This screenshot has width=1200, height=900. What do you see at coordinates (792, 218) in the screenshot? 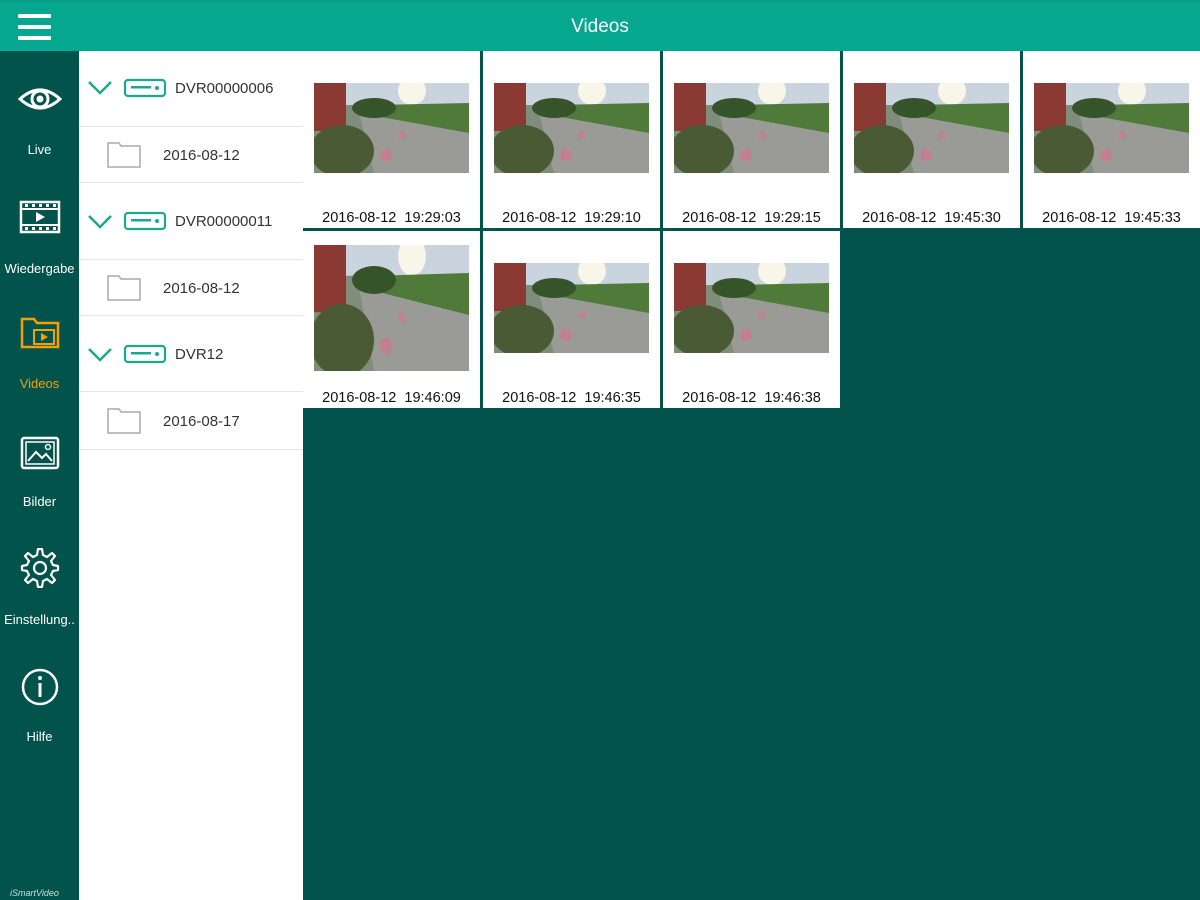
I see `video-time: 19:29:15` at bounding box center [792, 218].